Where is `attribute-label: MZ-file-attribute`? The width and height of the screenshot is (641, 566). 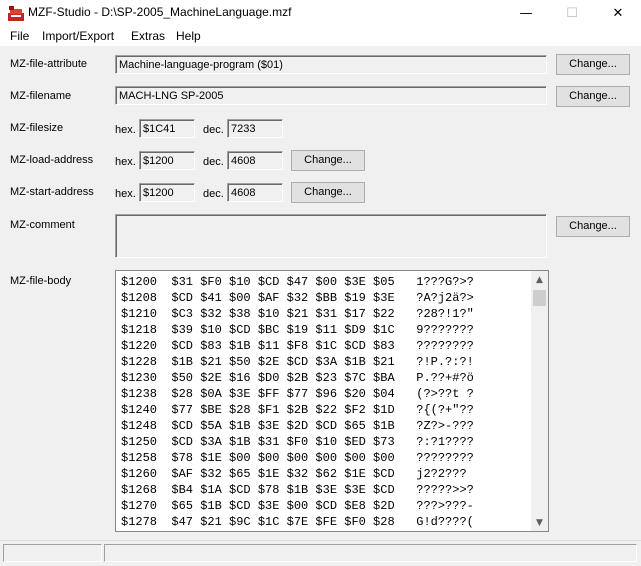 attribute-label: MZ-file-attribute is located at coordinates (49, 64).